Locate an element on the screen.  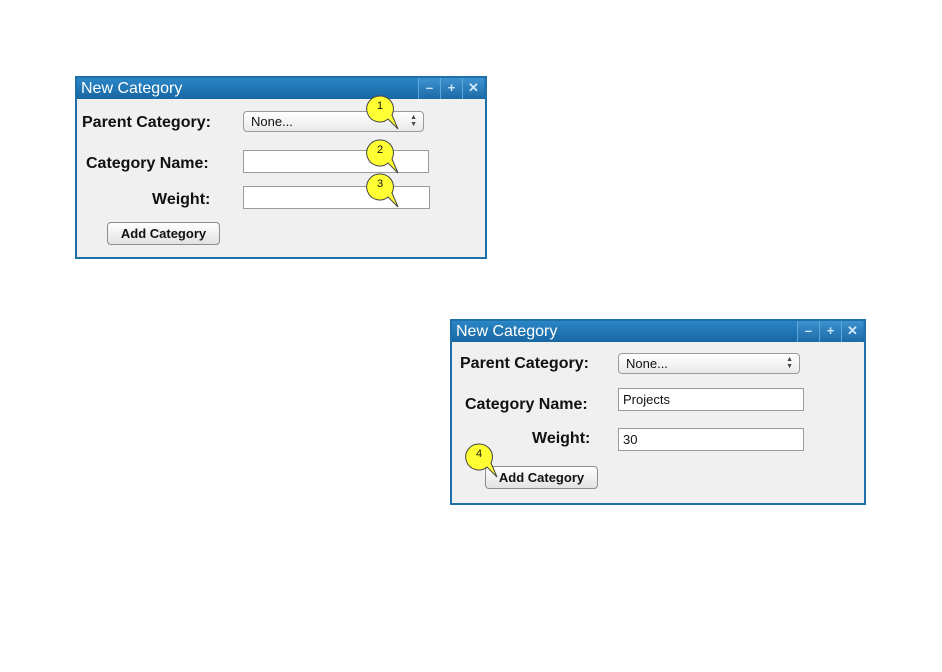
parent-category-select: None... ▲ ▼ is located at coordinates (709, 363).